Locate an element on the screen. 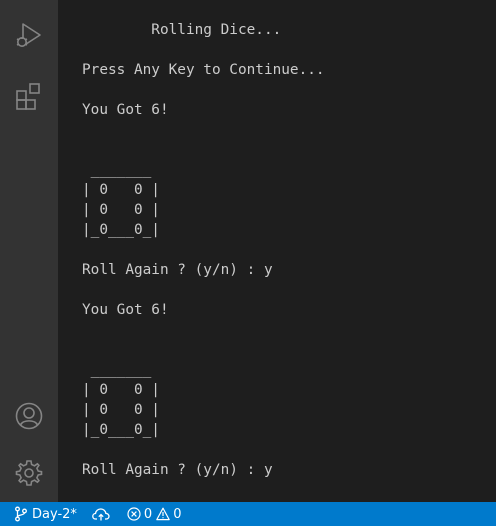 The width and height of the screenshot is (496, 526). branch-status: Day-2* is located at coordinates (41, 514).